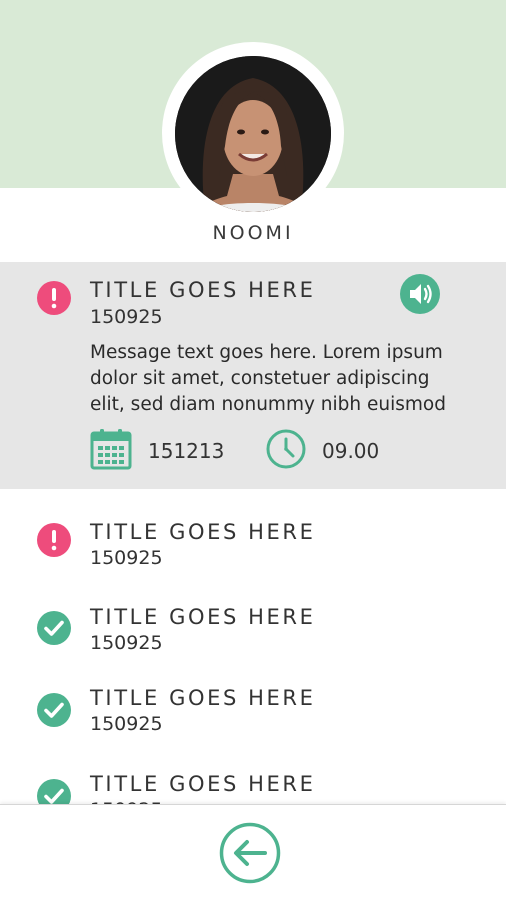  I want to click on calendar-value: 151213, so click(186, 451).